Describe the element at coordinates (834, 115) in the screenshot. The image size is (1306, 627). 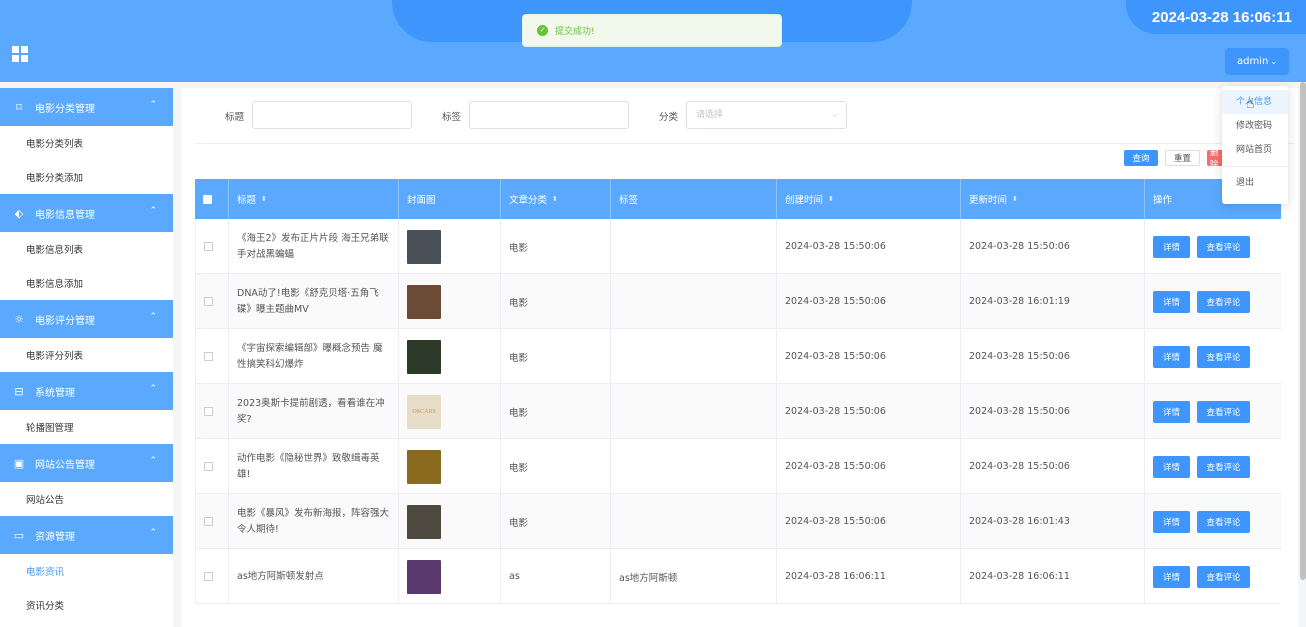
I see `chevron-down-icon: ⌵` at that location.